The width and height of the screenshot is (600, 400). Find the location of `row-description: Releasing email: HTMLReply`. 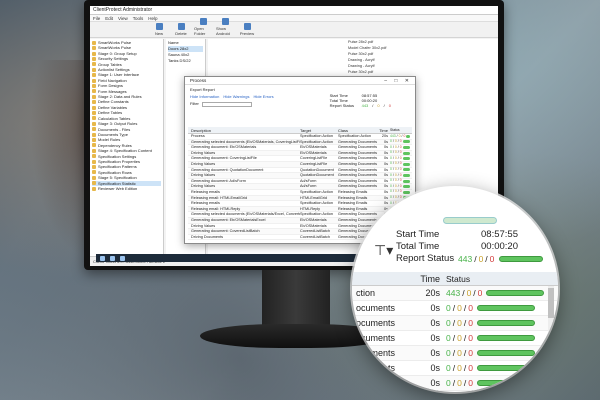

row-description: Releasing email: HTMLReply is located at coordinates (216, 208).